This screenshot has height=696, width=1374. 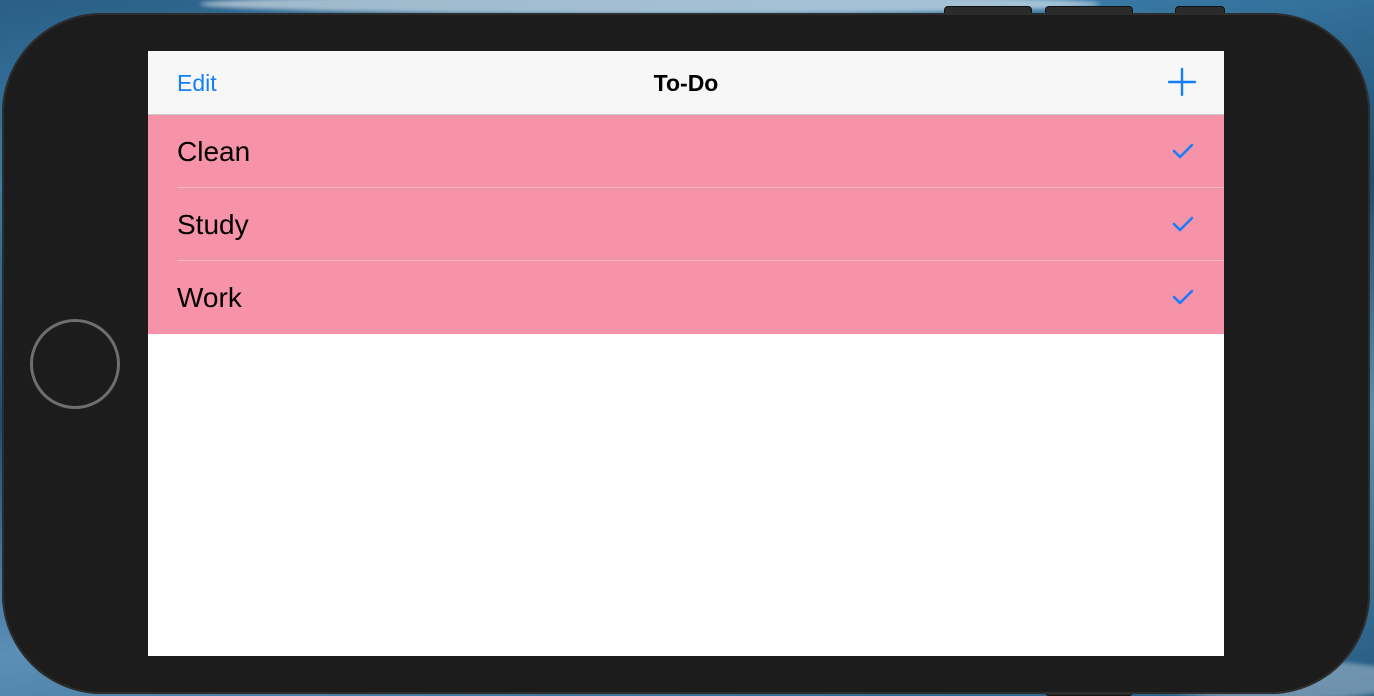 What do you see at coordinates (214, 151) in the screenshot?
I see `list-item-label: Clean` at bounding box center [214, 151].